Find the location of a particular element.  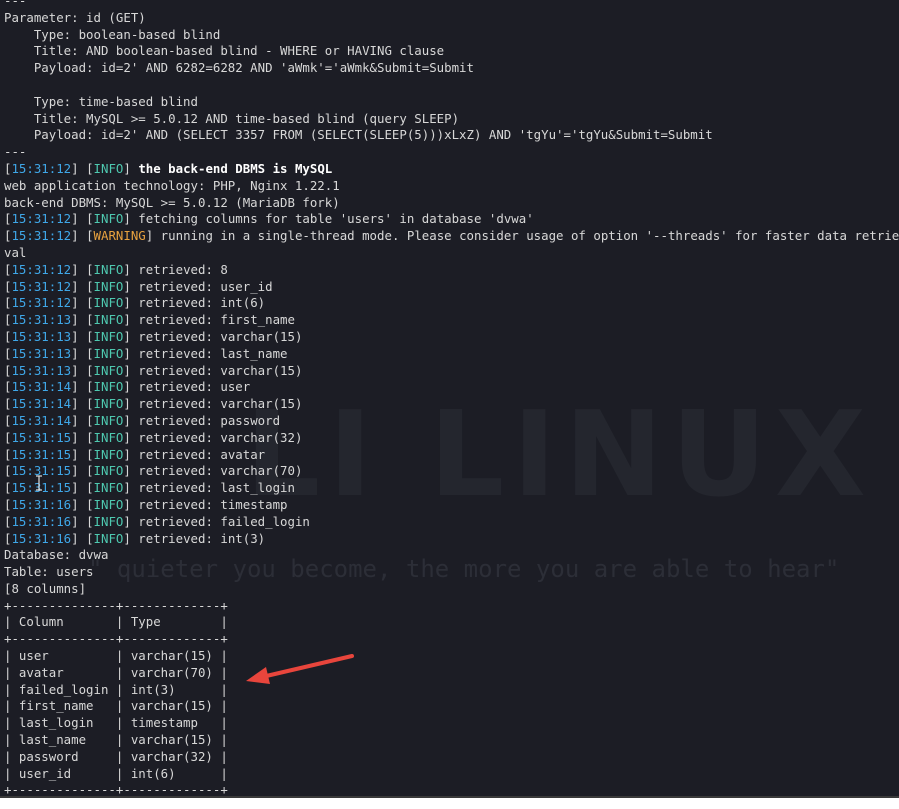

terminal-line: | last_login | timestamp | is located at coordinates (451, 723).